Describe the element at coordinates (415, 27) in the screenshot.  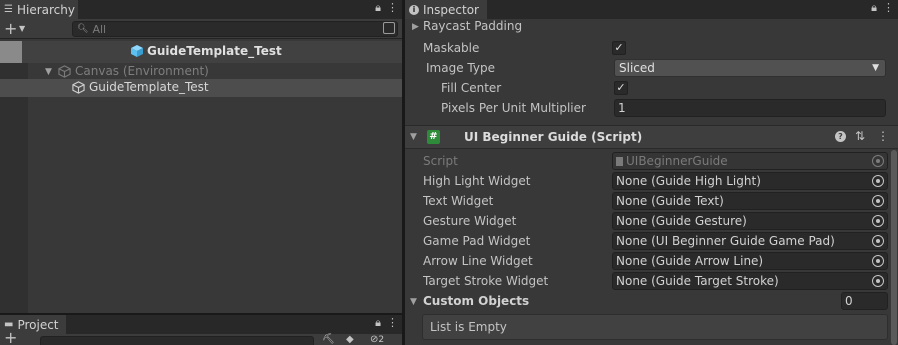
I see `foldout-arrow-right-icon: ▶` at that location.